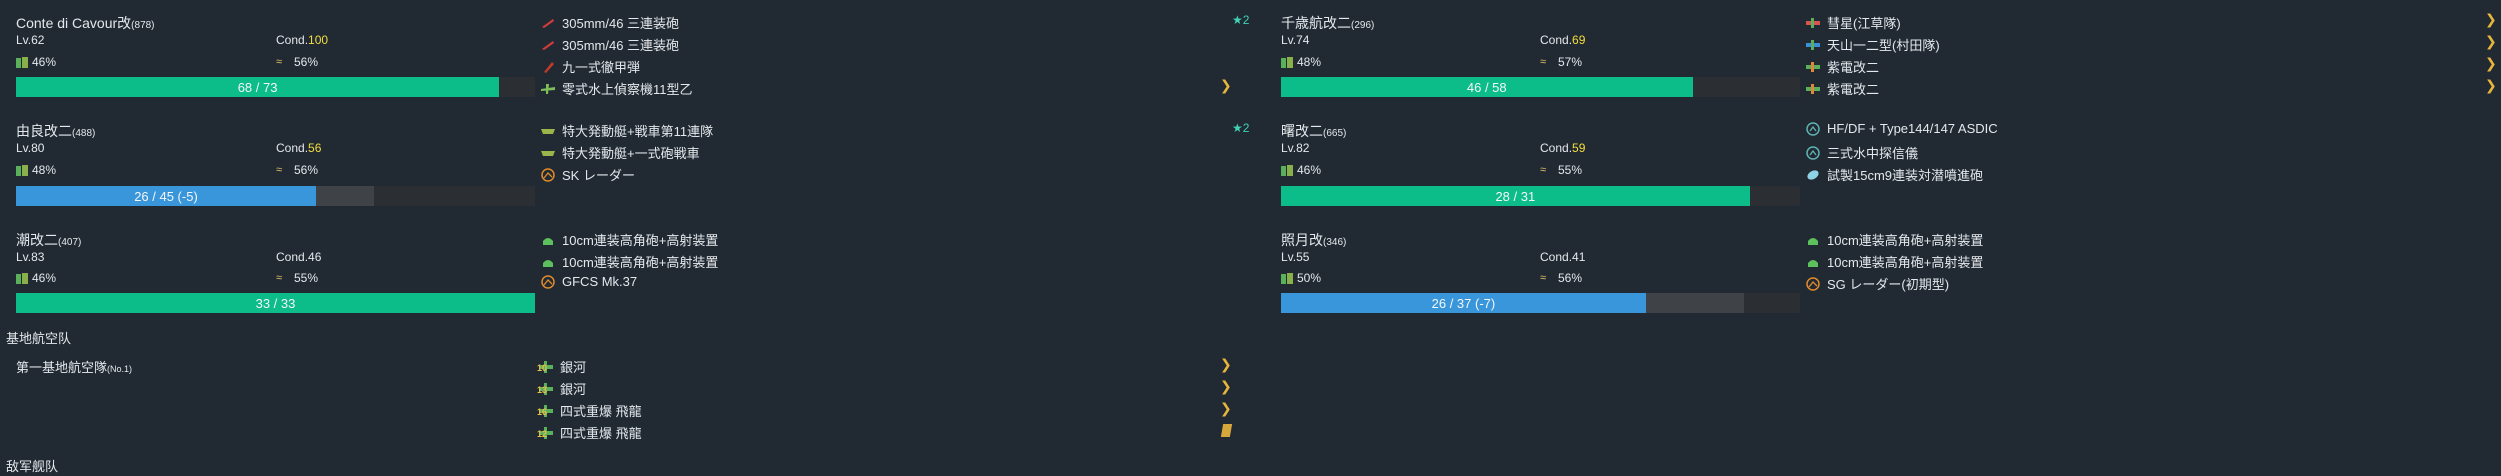 This screenshot has height=476, width=2501. What do you see at coordinates (548, 131) in the screenshot?
I see `landing-craft-icon` at bounding box center [548, 131].